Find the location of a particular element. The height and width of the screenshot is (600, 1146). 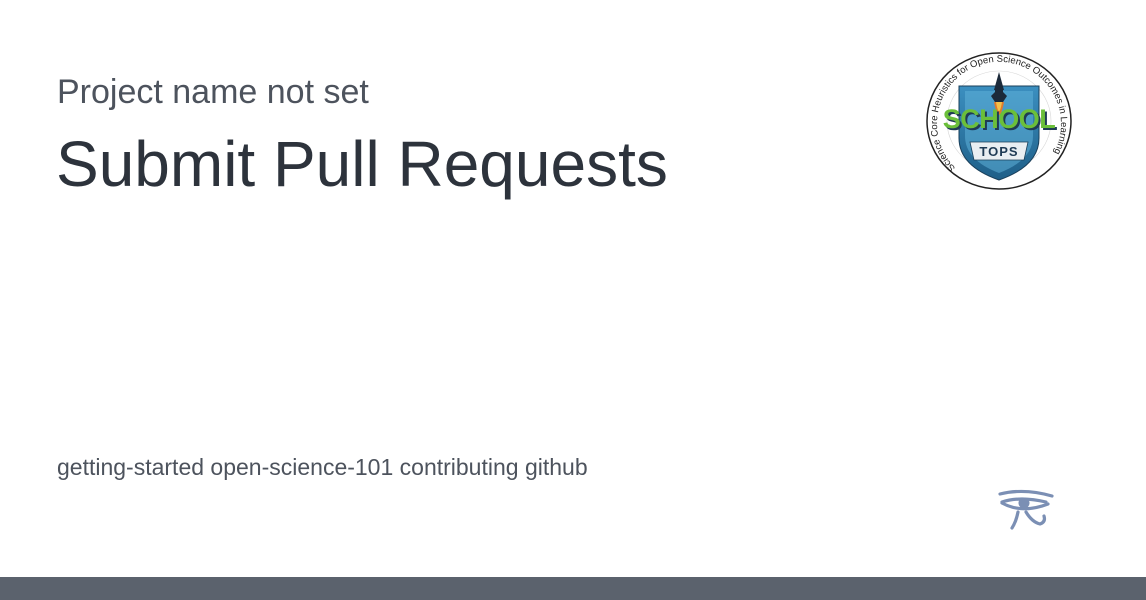

footer-bar is located at coordinates (573, 588).